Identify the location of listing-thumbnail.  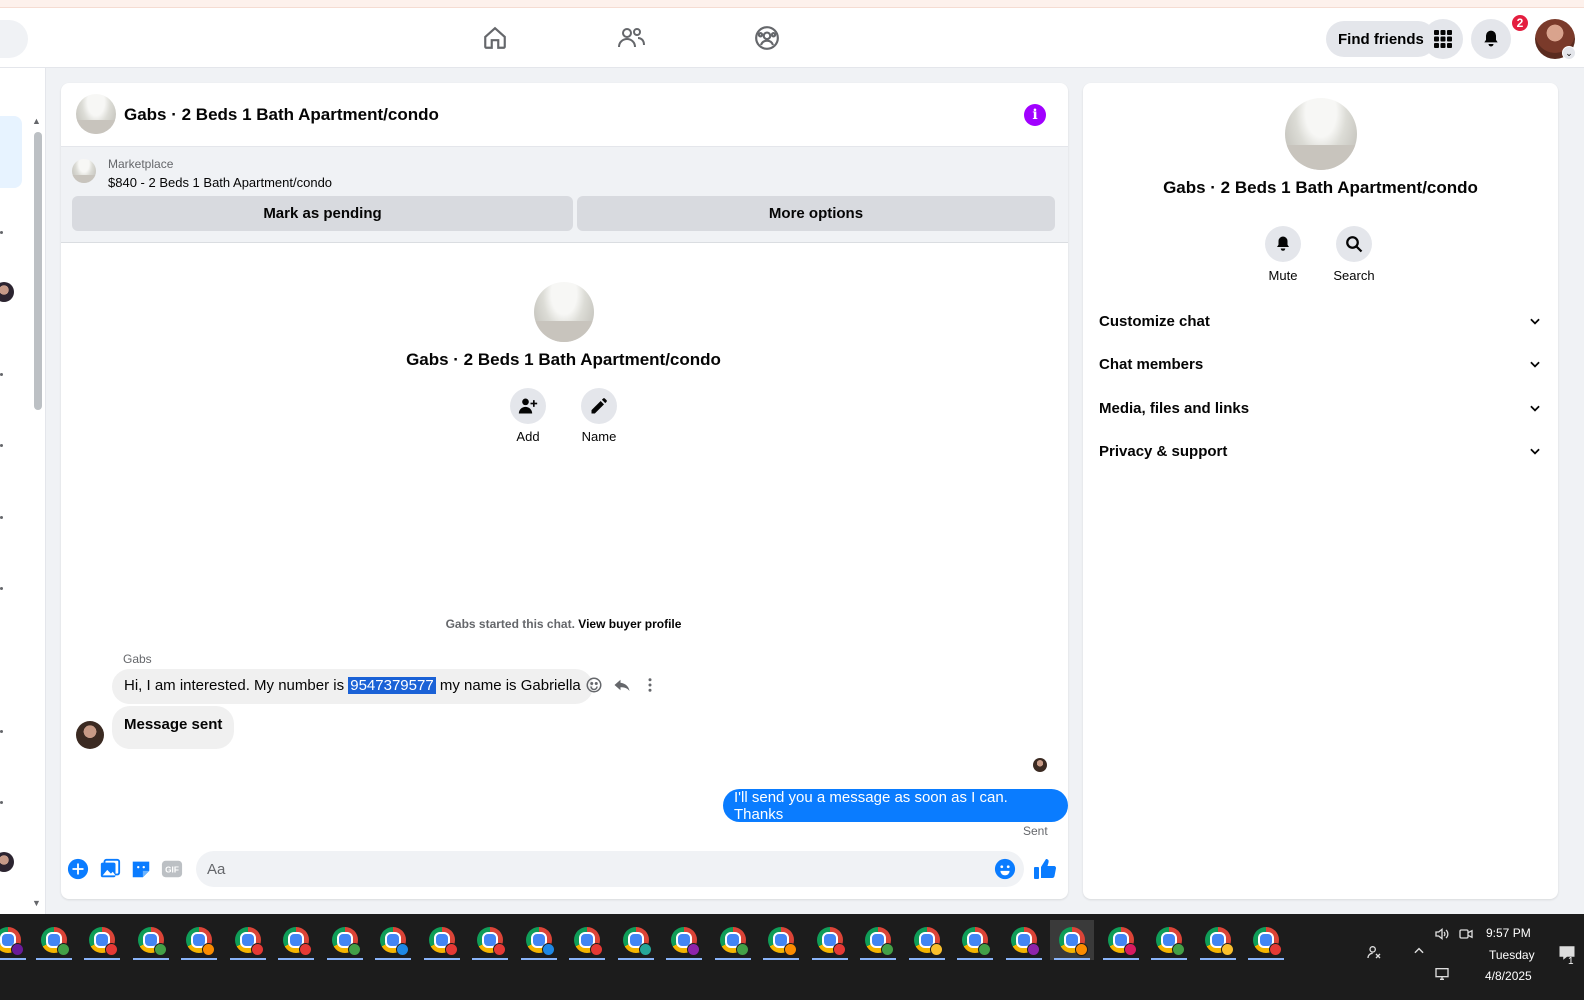
(84, 171).